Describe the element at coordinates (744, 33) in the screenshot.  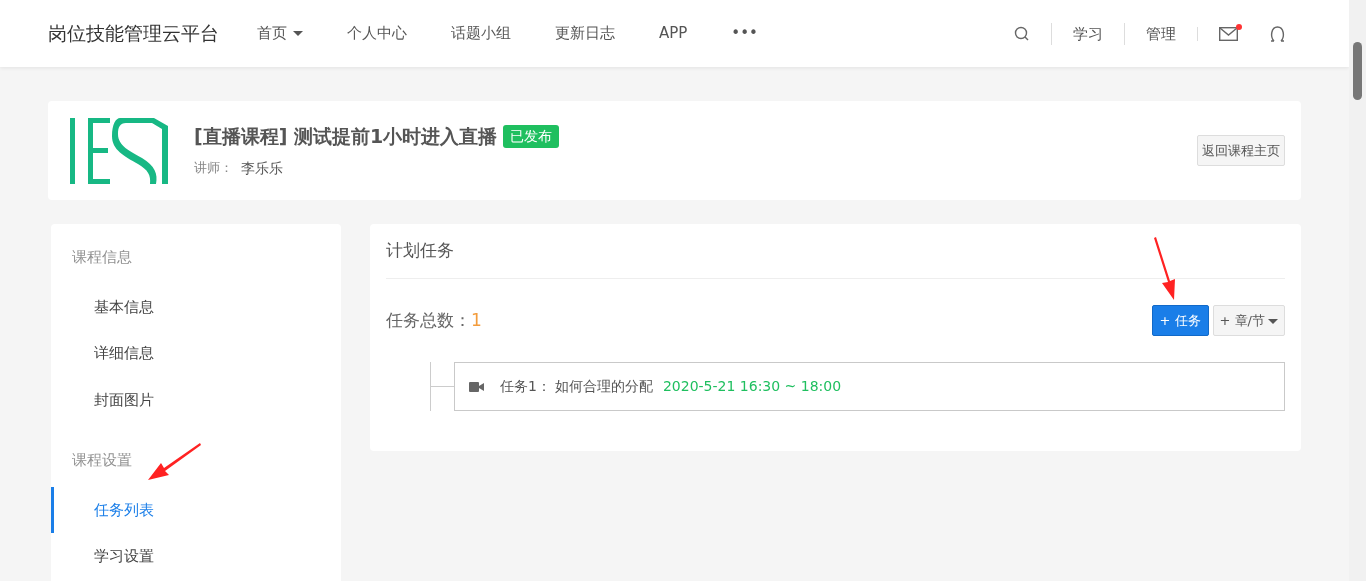
I see `nav-link: •••` at that location.